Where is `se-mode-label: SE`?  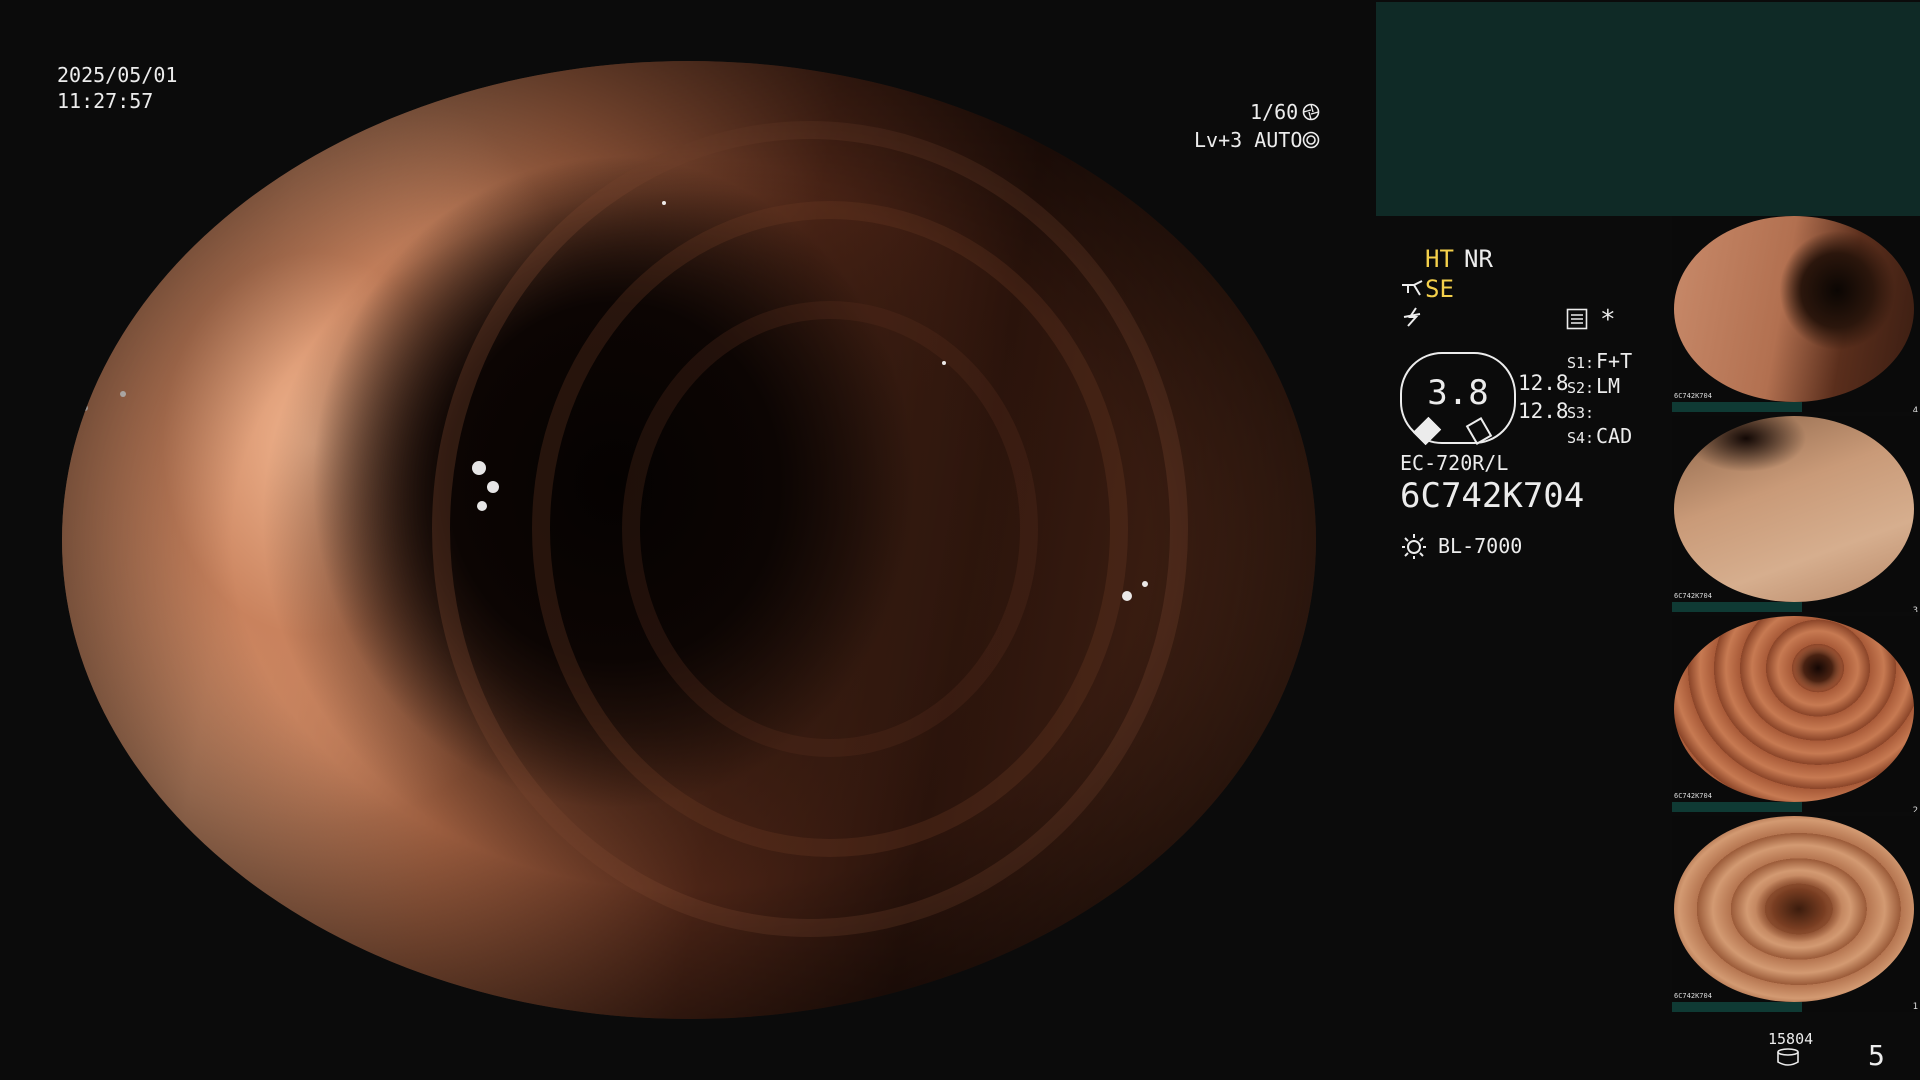
se-mode-label: SE is located at coordinates (1439, 289).